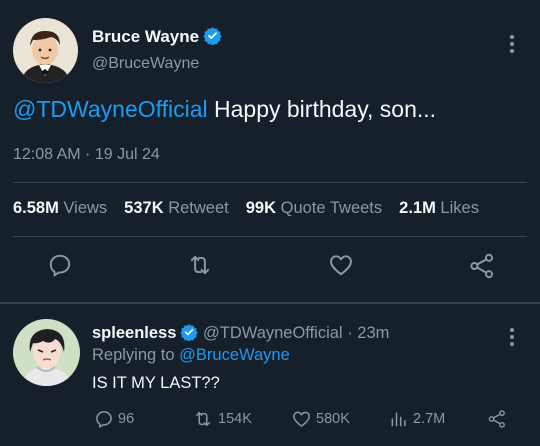 This screenshot has height=446, width=540. I want to click on tweet-timestamp: 12:08 AM · 19 Jul 24, so click(86, 155).